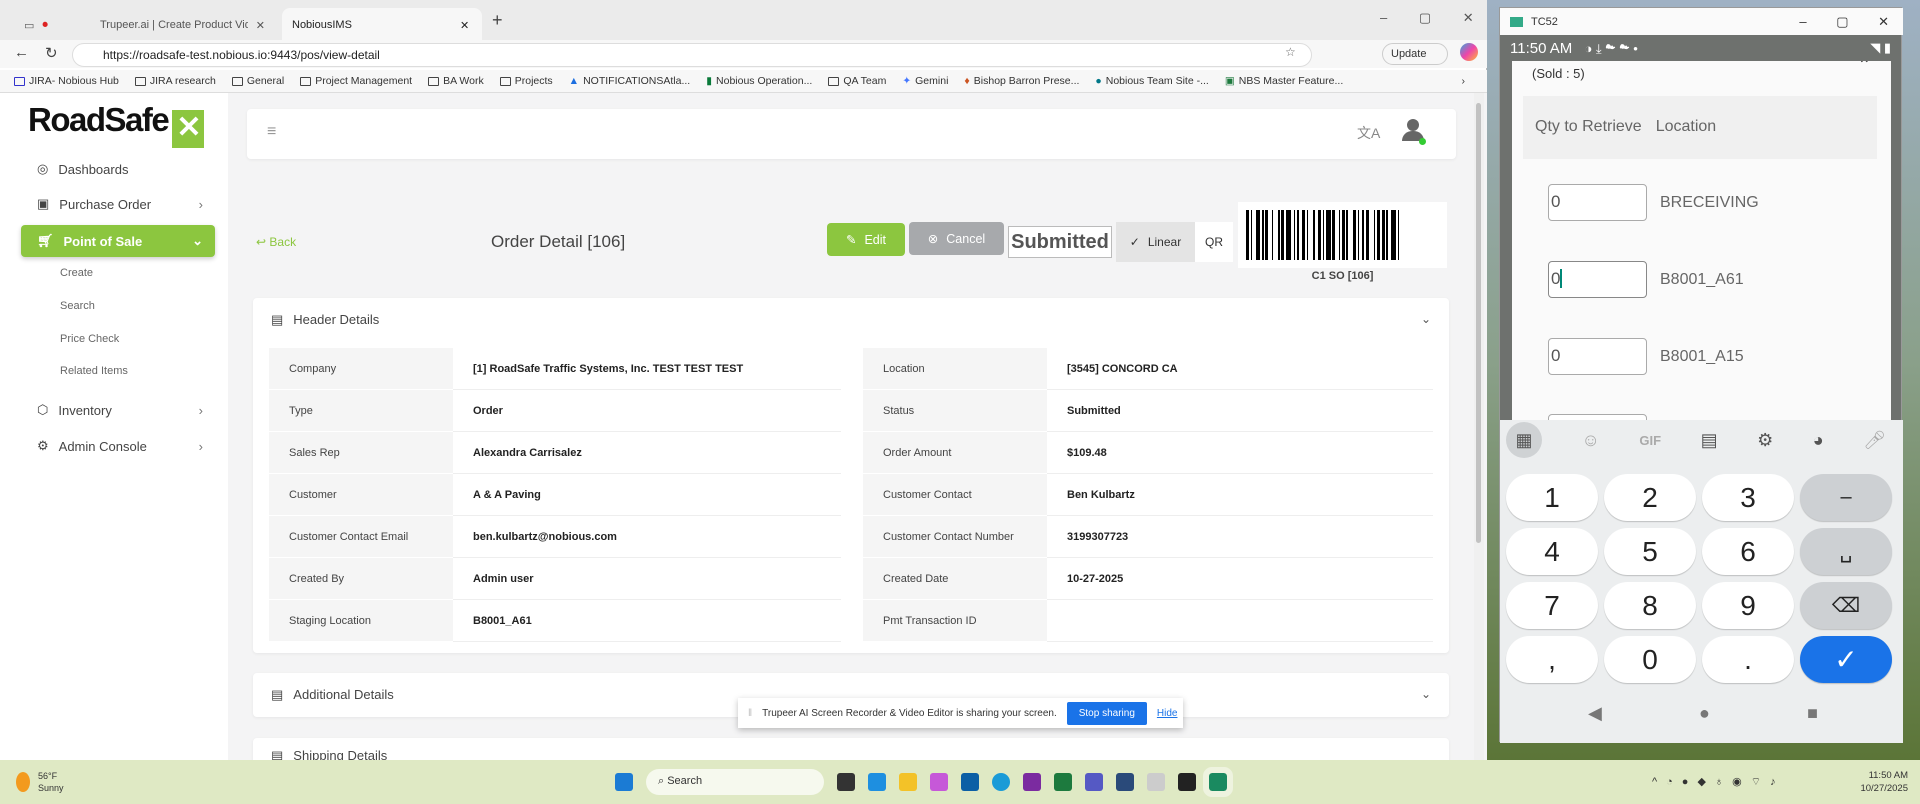 This screenshot has width=1920, height=804. Describe the element at coordinates (1125, 782) in the screenshot. I see `vscode-icon` at that location.